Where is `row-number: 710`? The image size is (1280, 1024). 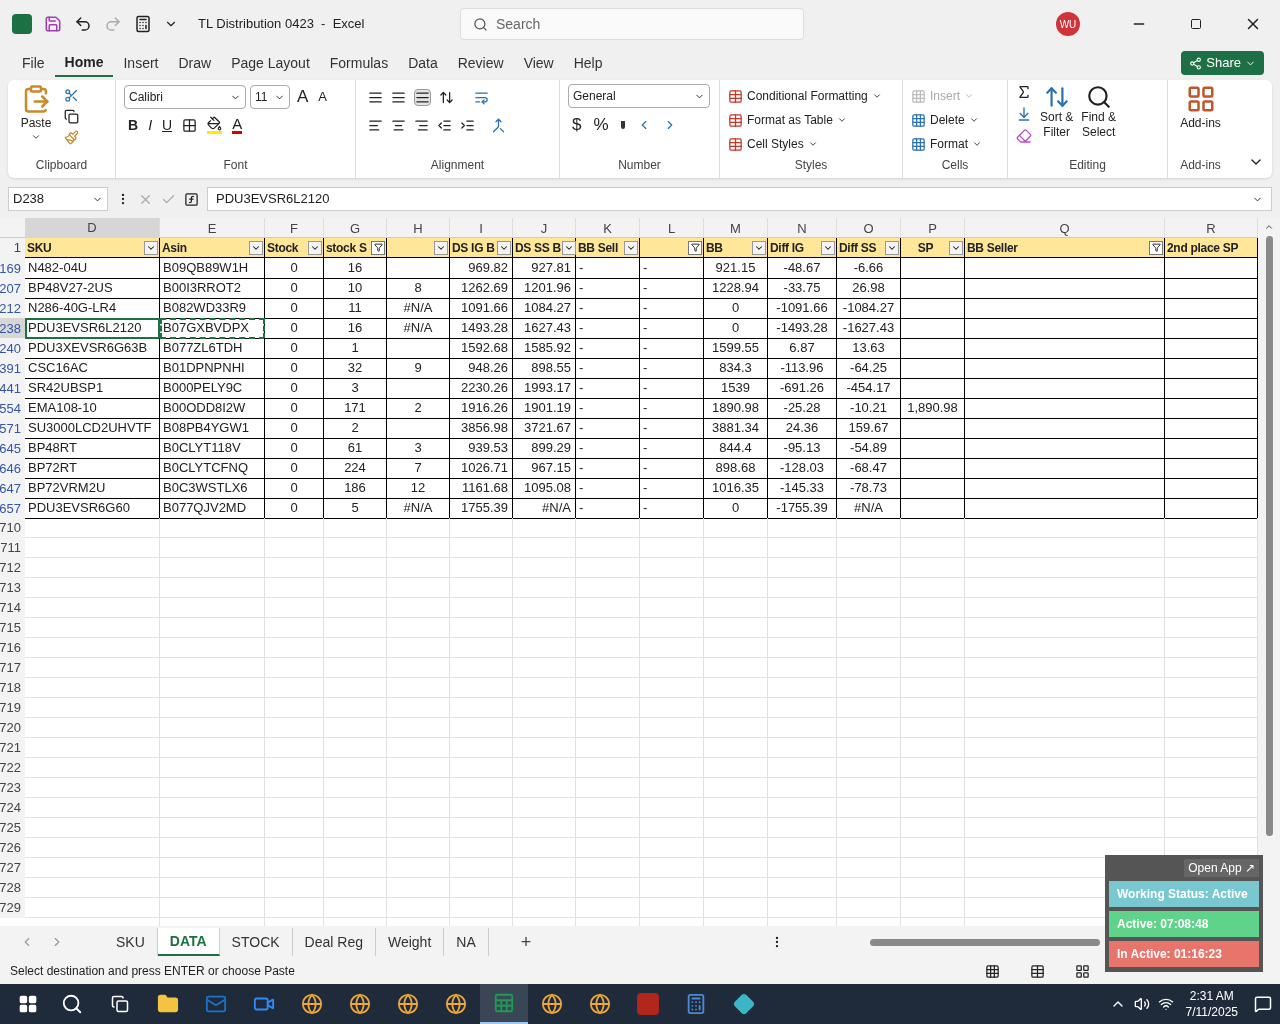 row-number: 710 is located at coordinates (12, 528).